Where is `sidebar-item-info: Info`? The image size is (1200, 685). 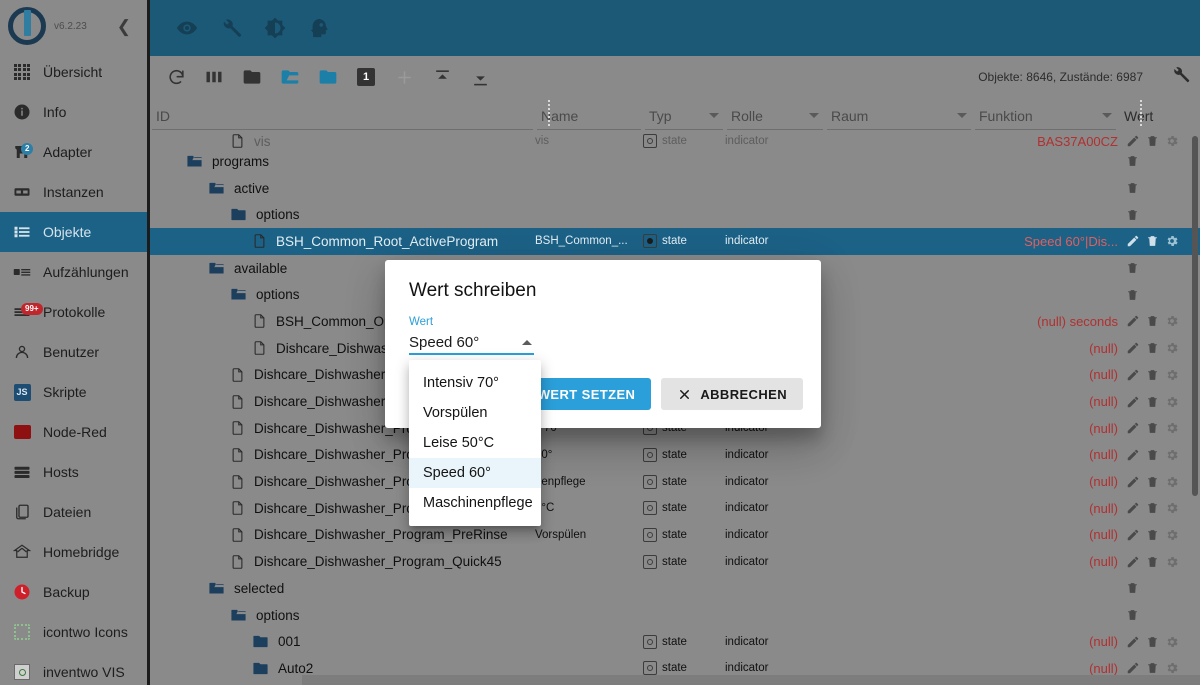 sidebar-item-info: Info is located at coordinates (73, 112).